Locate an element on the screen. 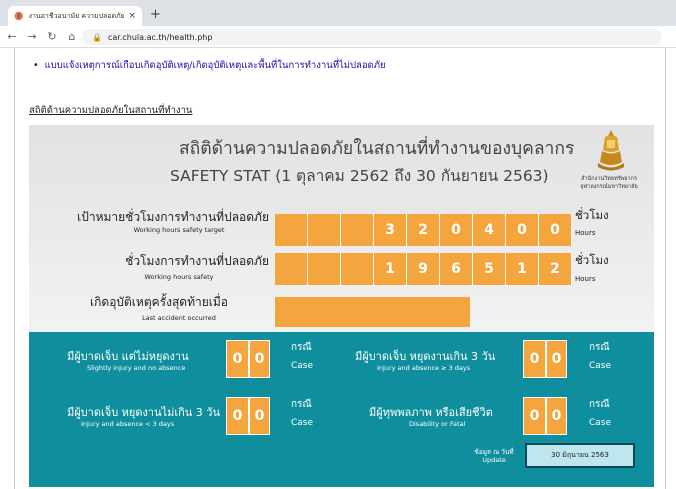 This screenshot has width=676, height=489. target-digit-row: 3 2 0 4 0 0 is located at coordinates (423, 230).